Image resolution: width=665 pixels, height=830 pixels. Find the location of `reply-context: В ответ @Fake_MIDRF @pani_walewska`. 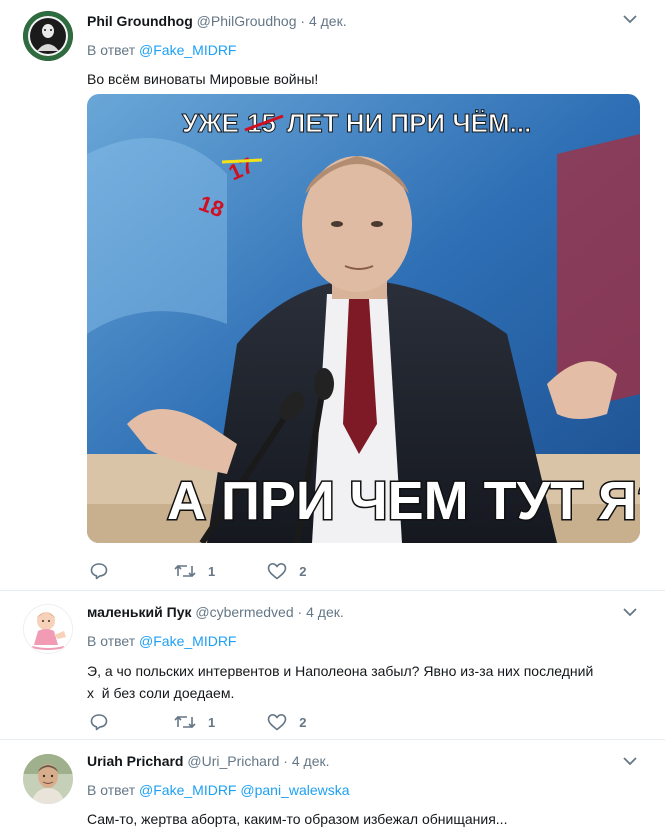

reply-context: В ответ @Fake_MIDRF @pani_walewska is located at coordinates (366, 790).